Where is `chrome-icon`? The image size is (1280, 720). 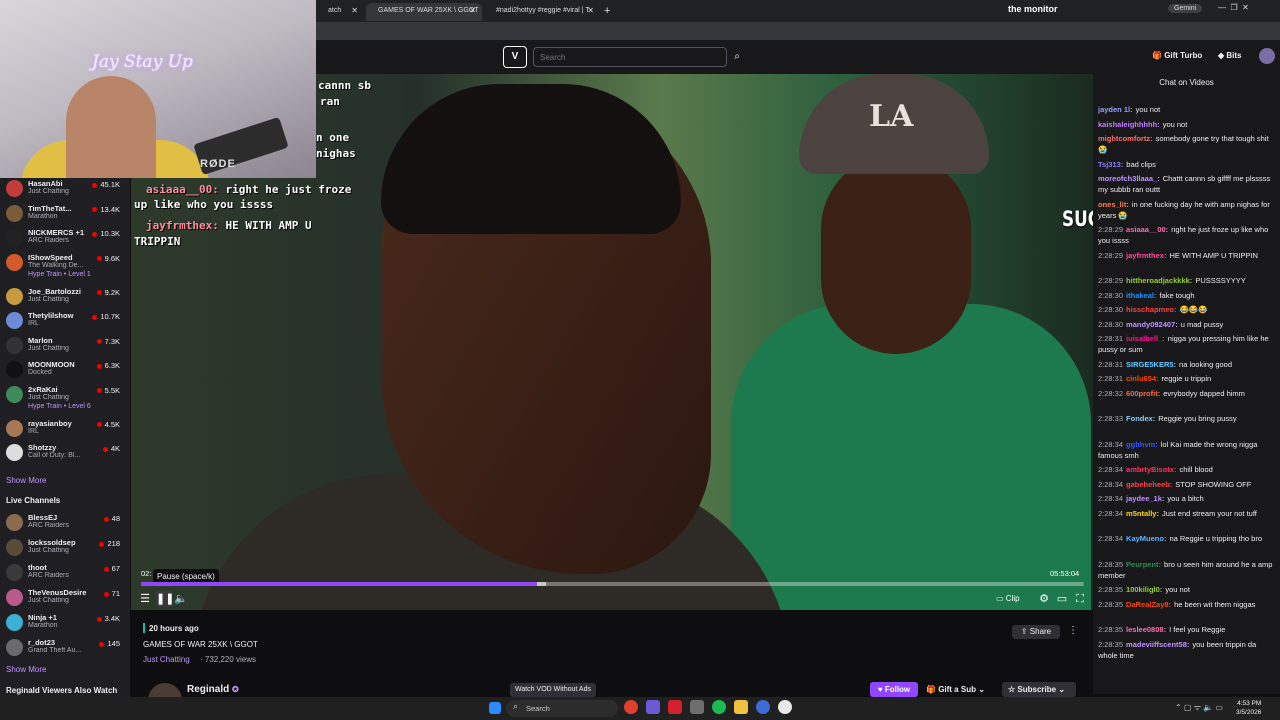 chrome-icon is located at coordinates (631, 707).